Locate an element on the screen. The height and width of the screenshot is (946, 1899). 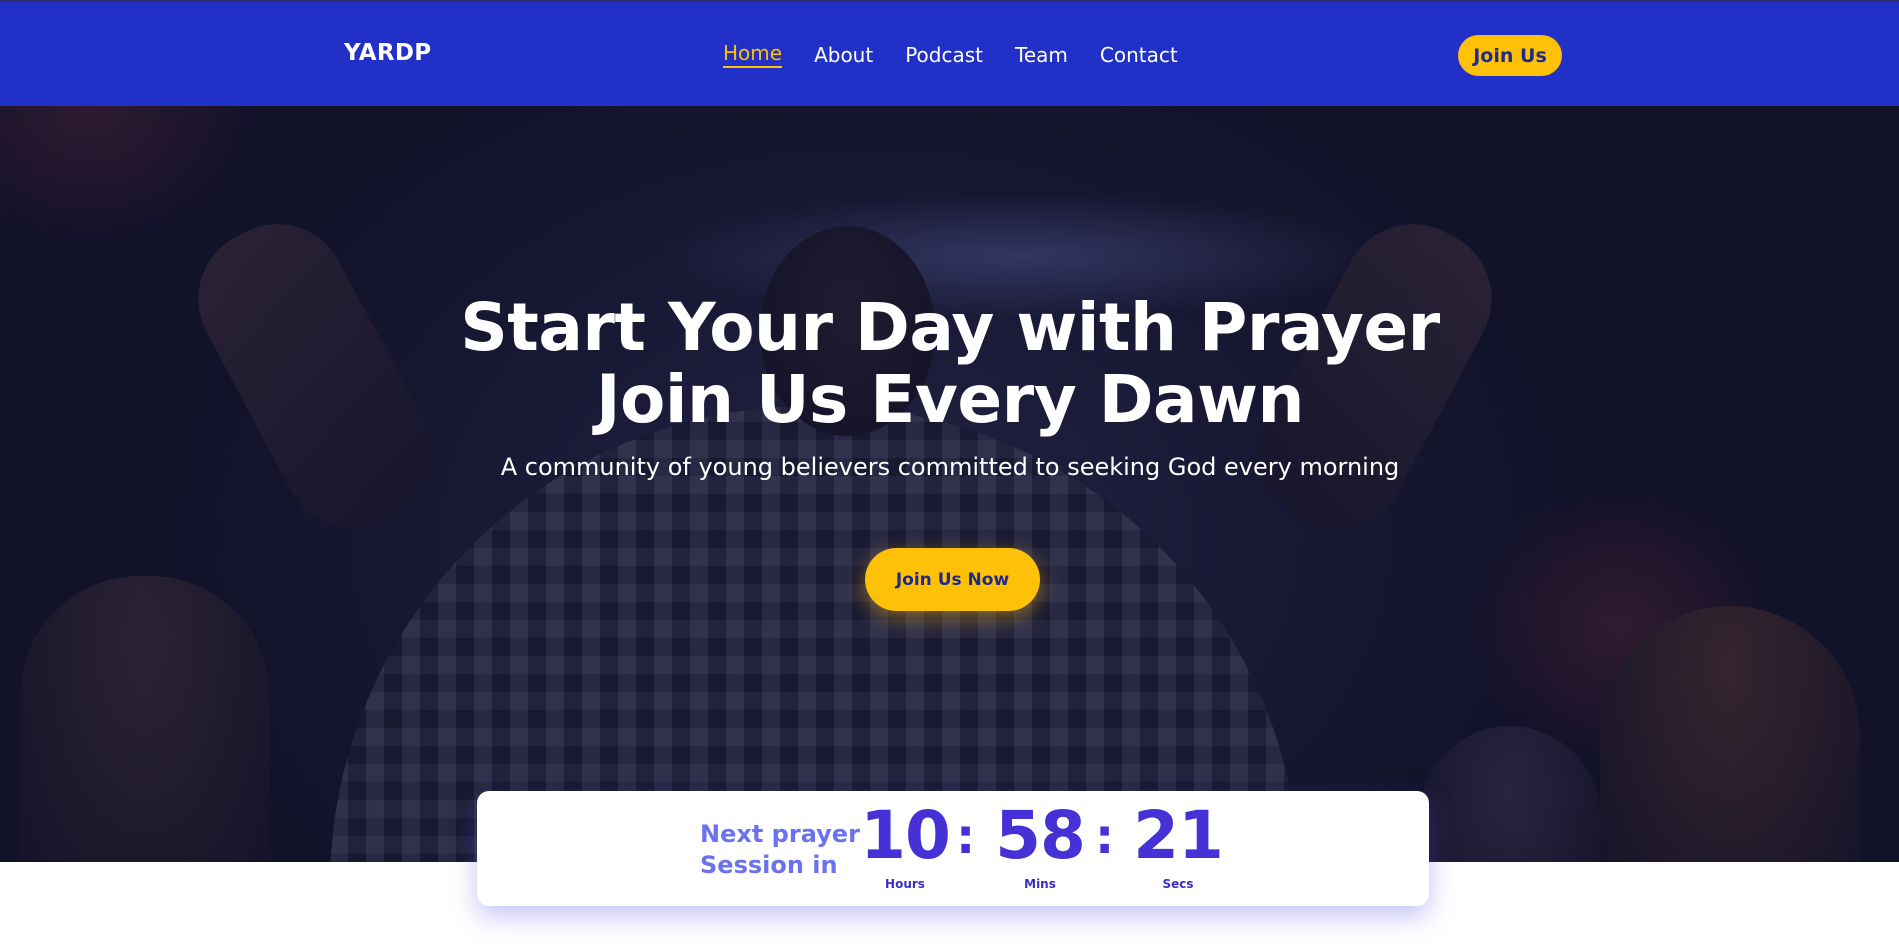
countdown-hours-label: Hours is located at coordinates (905, 884).